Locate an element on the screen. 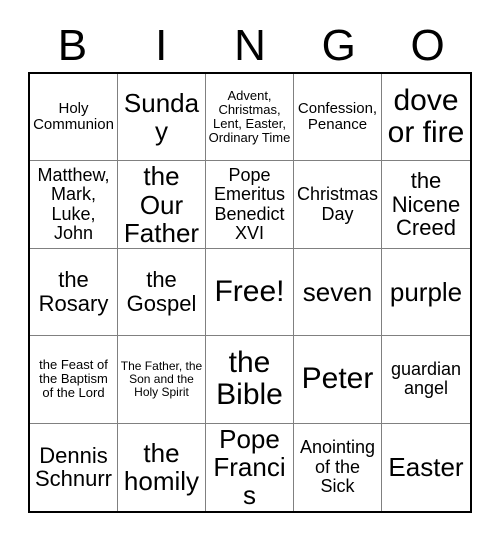 This screenshot has width=500, height=544. bingo-cell: guardian angel is located at coordinates (426, 380).